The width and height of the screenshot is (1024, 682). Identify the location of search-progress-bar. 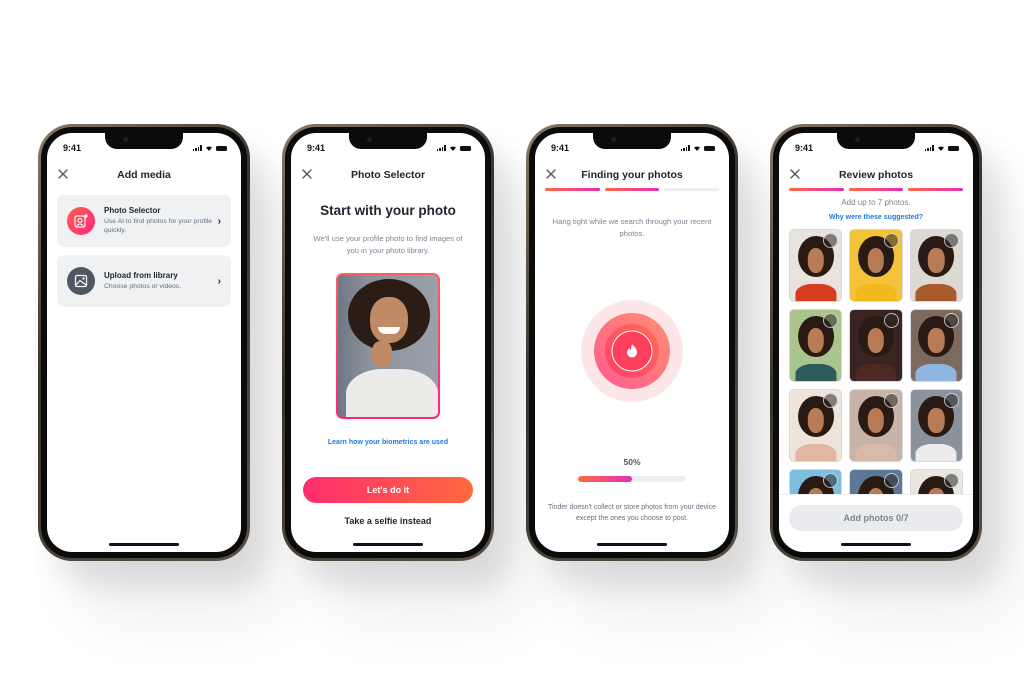
(632, 479).